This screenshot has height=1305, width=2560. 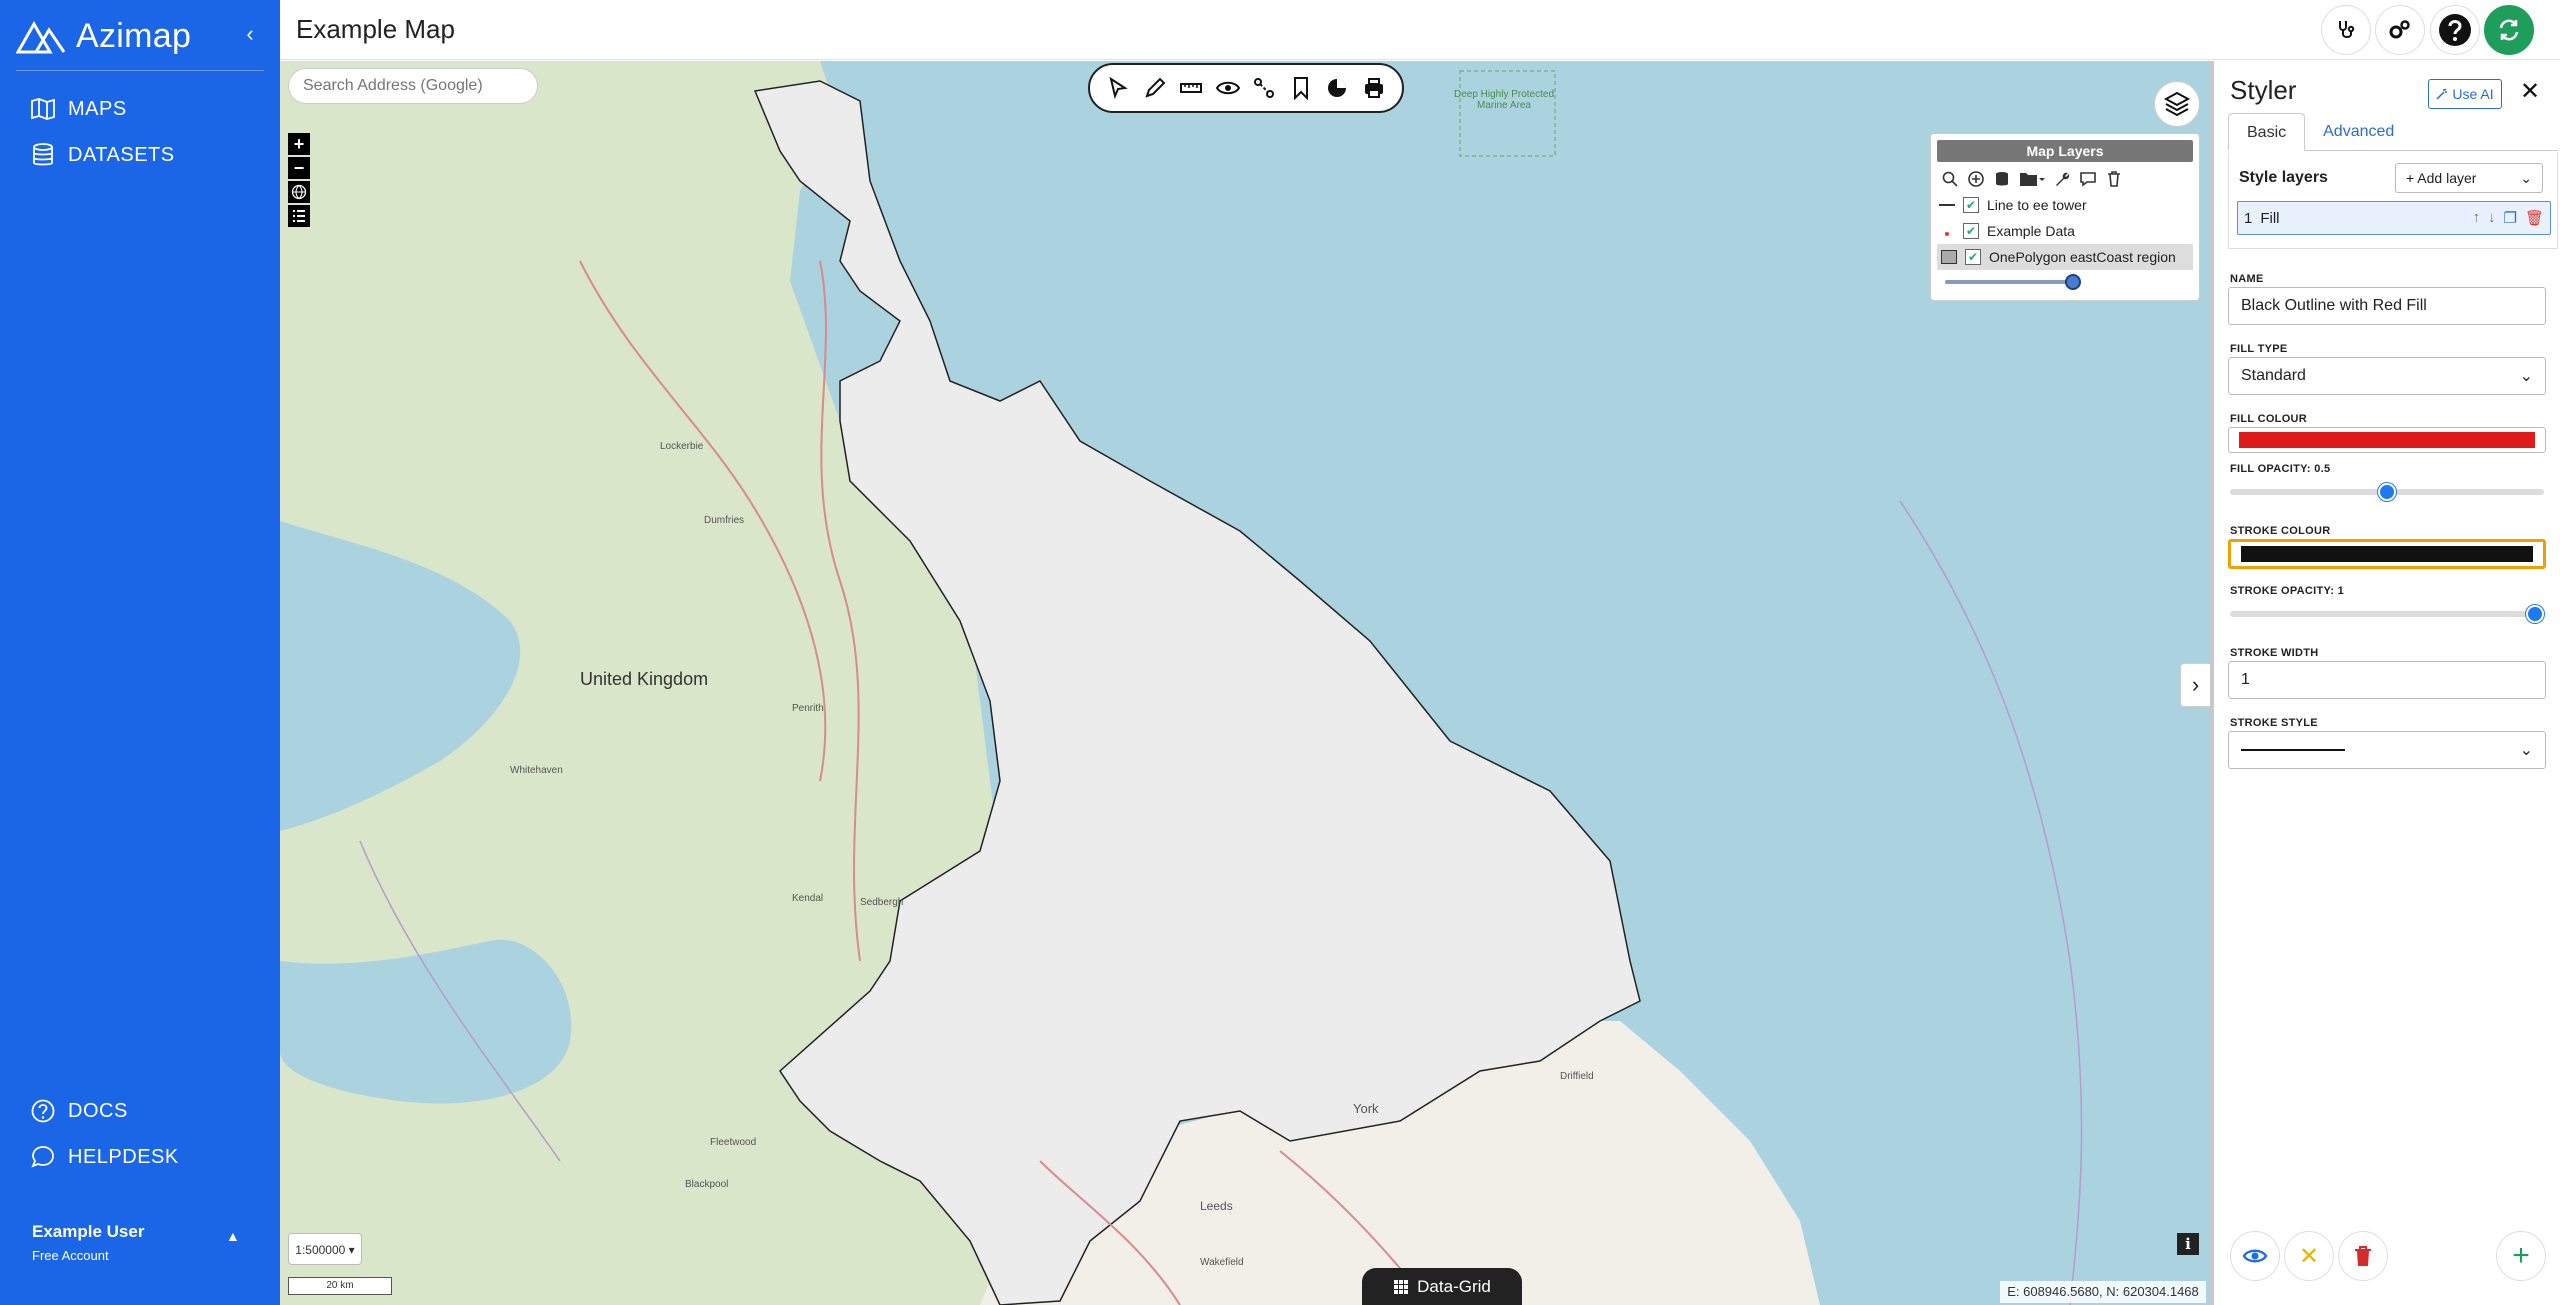 I want to click on layers-panel-toolbar, so click(x=2065, y=177).